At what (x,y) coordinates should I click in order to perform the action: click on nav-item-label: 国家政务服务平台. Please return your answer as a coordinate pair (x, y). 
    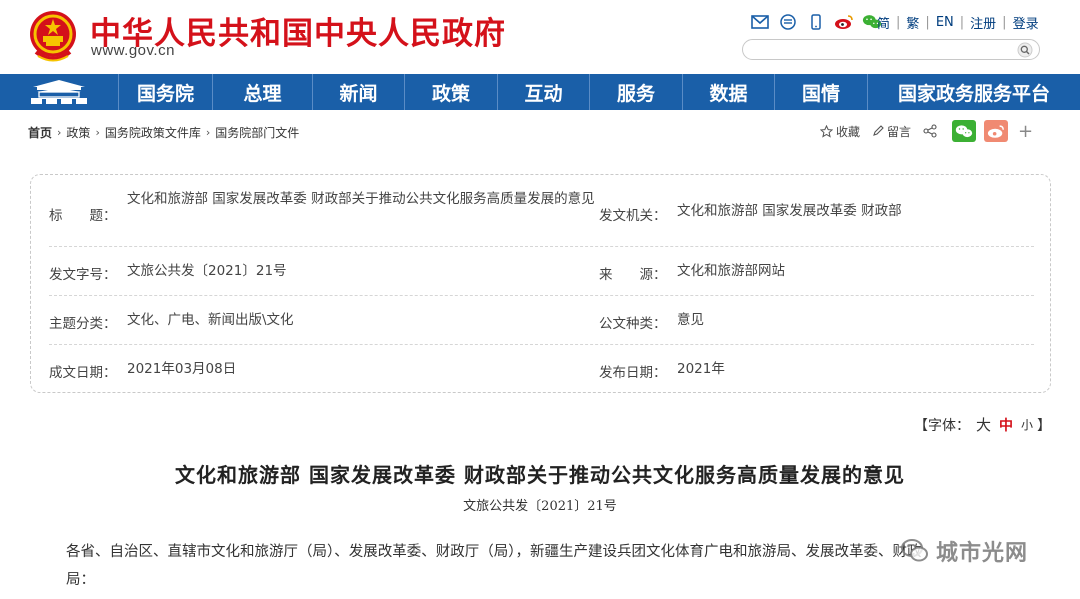
    Looking at the image, I should click on (973, 93).